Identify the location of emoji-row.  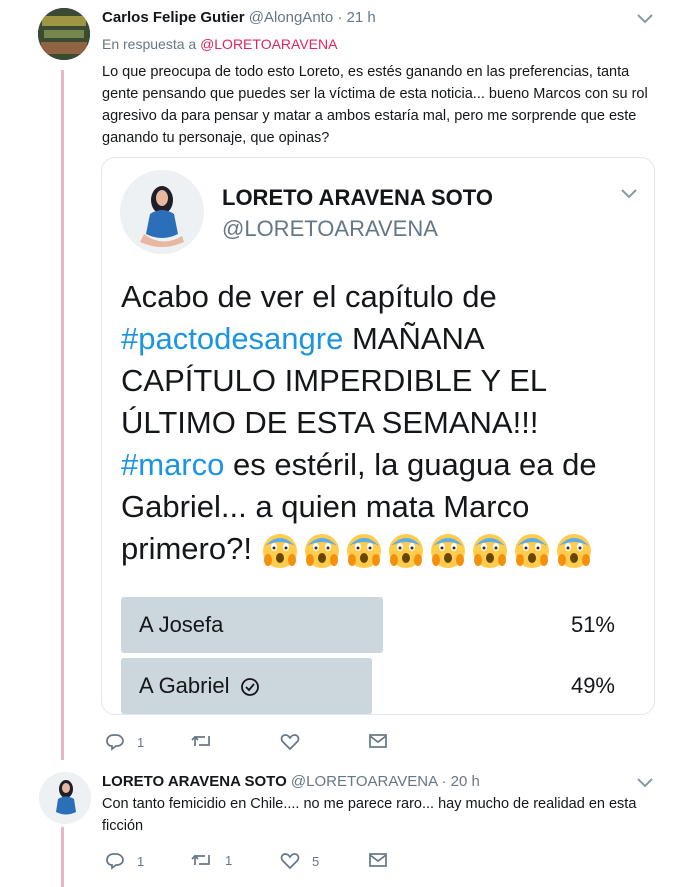
(427, 551).